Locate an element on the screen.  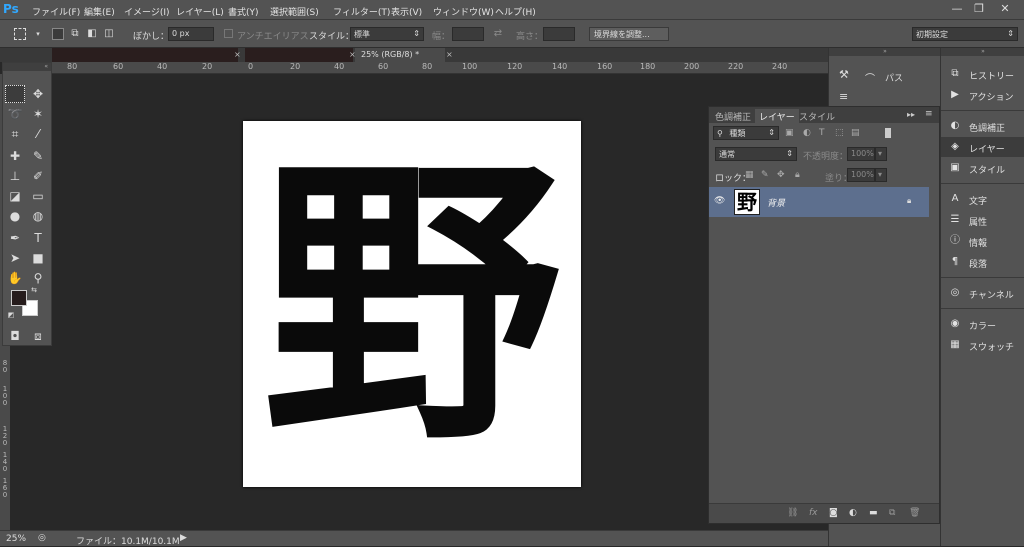
swap-icon: ⇄ is located at coordinates (498, 34).